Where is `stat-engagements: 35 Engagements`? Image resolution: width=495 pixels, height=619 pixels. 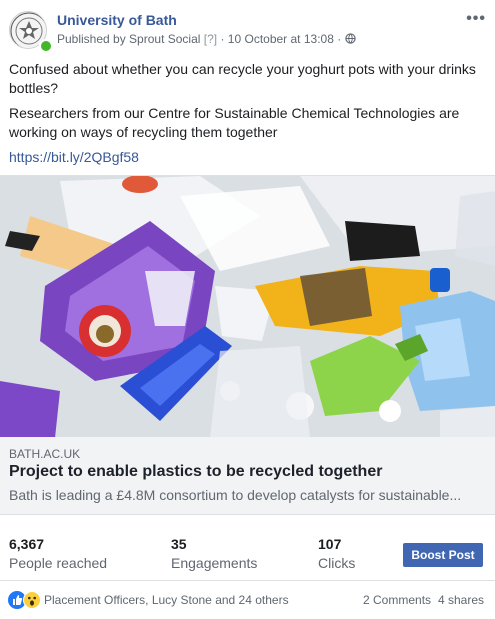 stat-engagements: 35 Engagements is located at coordinates (214, 553).